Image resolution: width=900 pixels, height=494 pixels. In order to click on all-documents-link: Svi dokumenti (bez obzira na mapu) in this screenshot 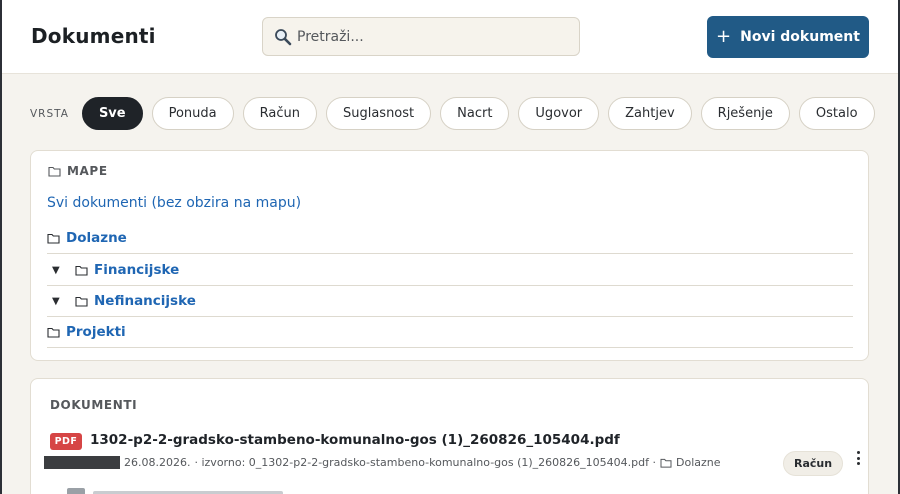, I will do `click(174, 203)`.